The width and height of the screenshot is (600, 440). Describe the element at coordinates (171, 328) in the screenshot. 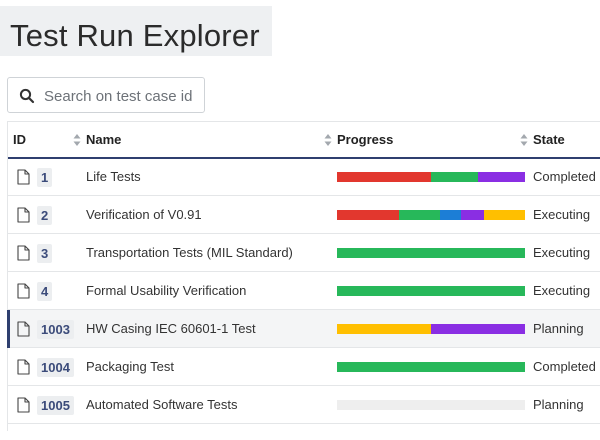

I see `test-run-name: HW Casing IEC 60601-1 Test` at that location.